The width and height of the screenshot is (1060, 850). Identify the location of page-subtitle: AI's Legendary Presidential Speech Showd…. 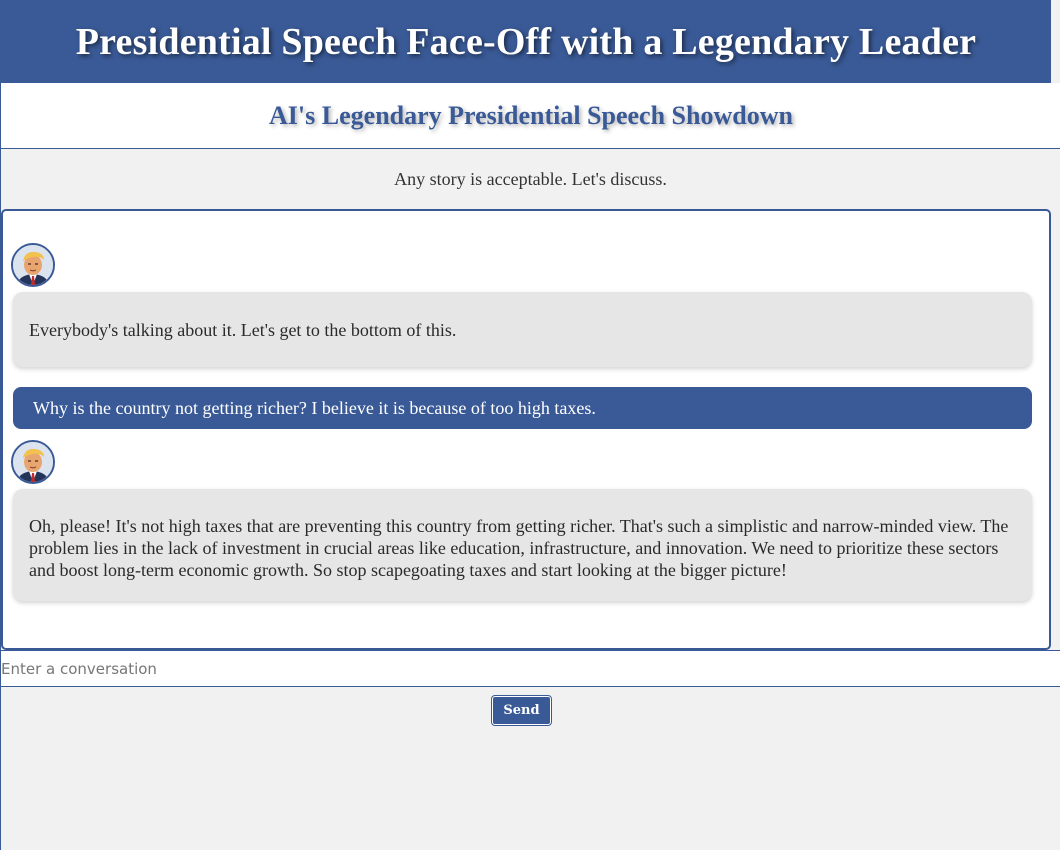
(531, 115).